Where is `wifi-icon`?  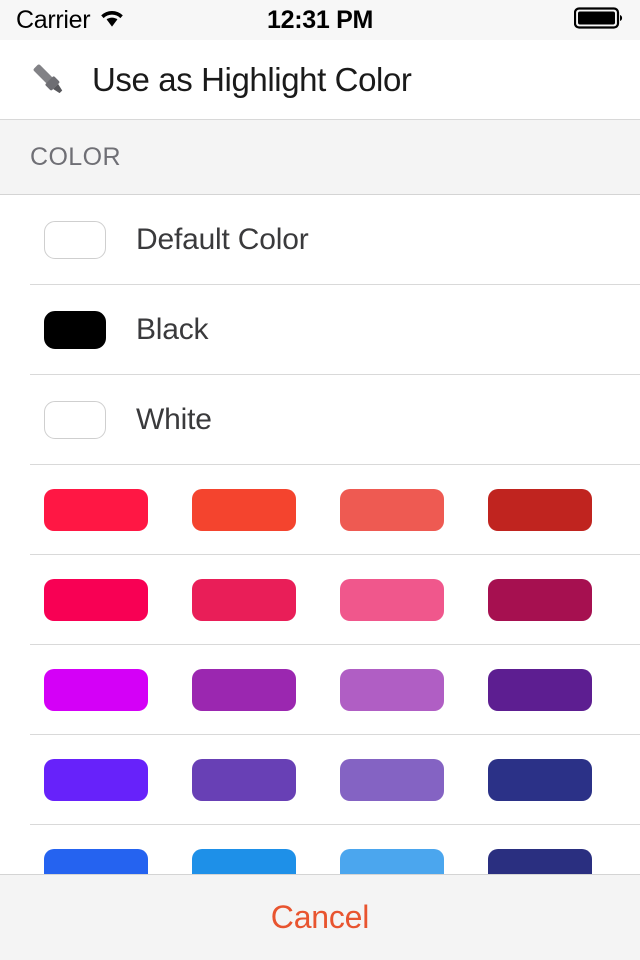
wifi-icon is located at coordinates (112, 20).